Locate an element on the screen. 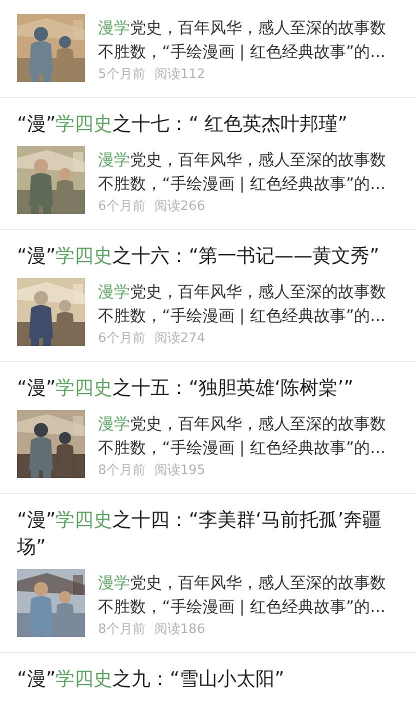 The width and height of the screenshot is (416, 708). article-title: “漫”学四史之十七：“ 红色英杰叶邦瑾” is located at coordinates (208, 124).